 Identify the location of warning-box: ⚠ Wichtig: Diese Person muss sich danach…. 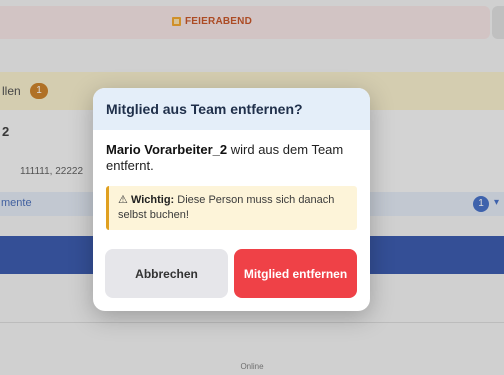
(231, 208).